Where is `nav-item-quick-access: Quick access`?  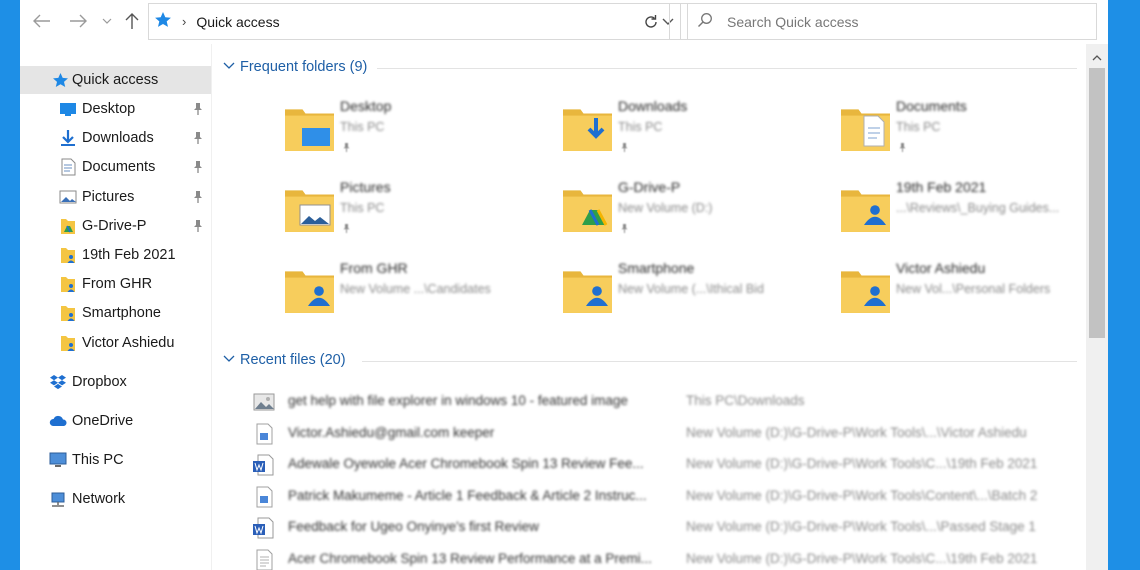 nav-item-quick-access: Quick access is located at coordinates (115, 80).